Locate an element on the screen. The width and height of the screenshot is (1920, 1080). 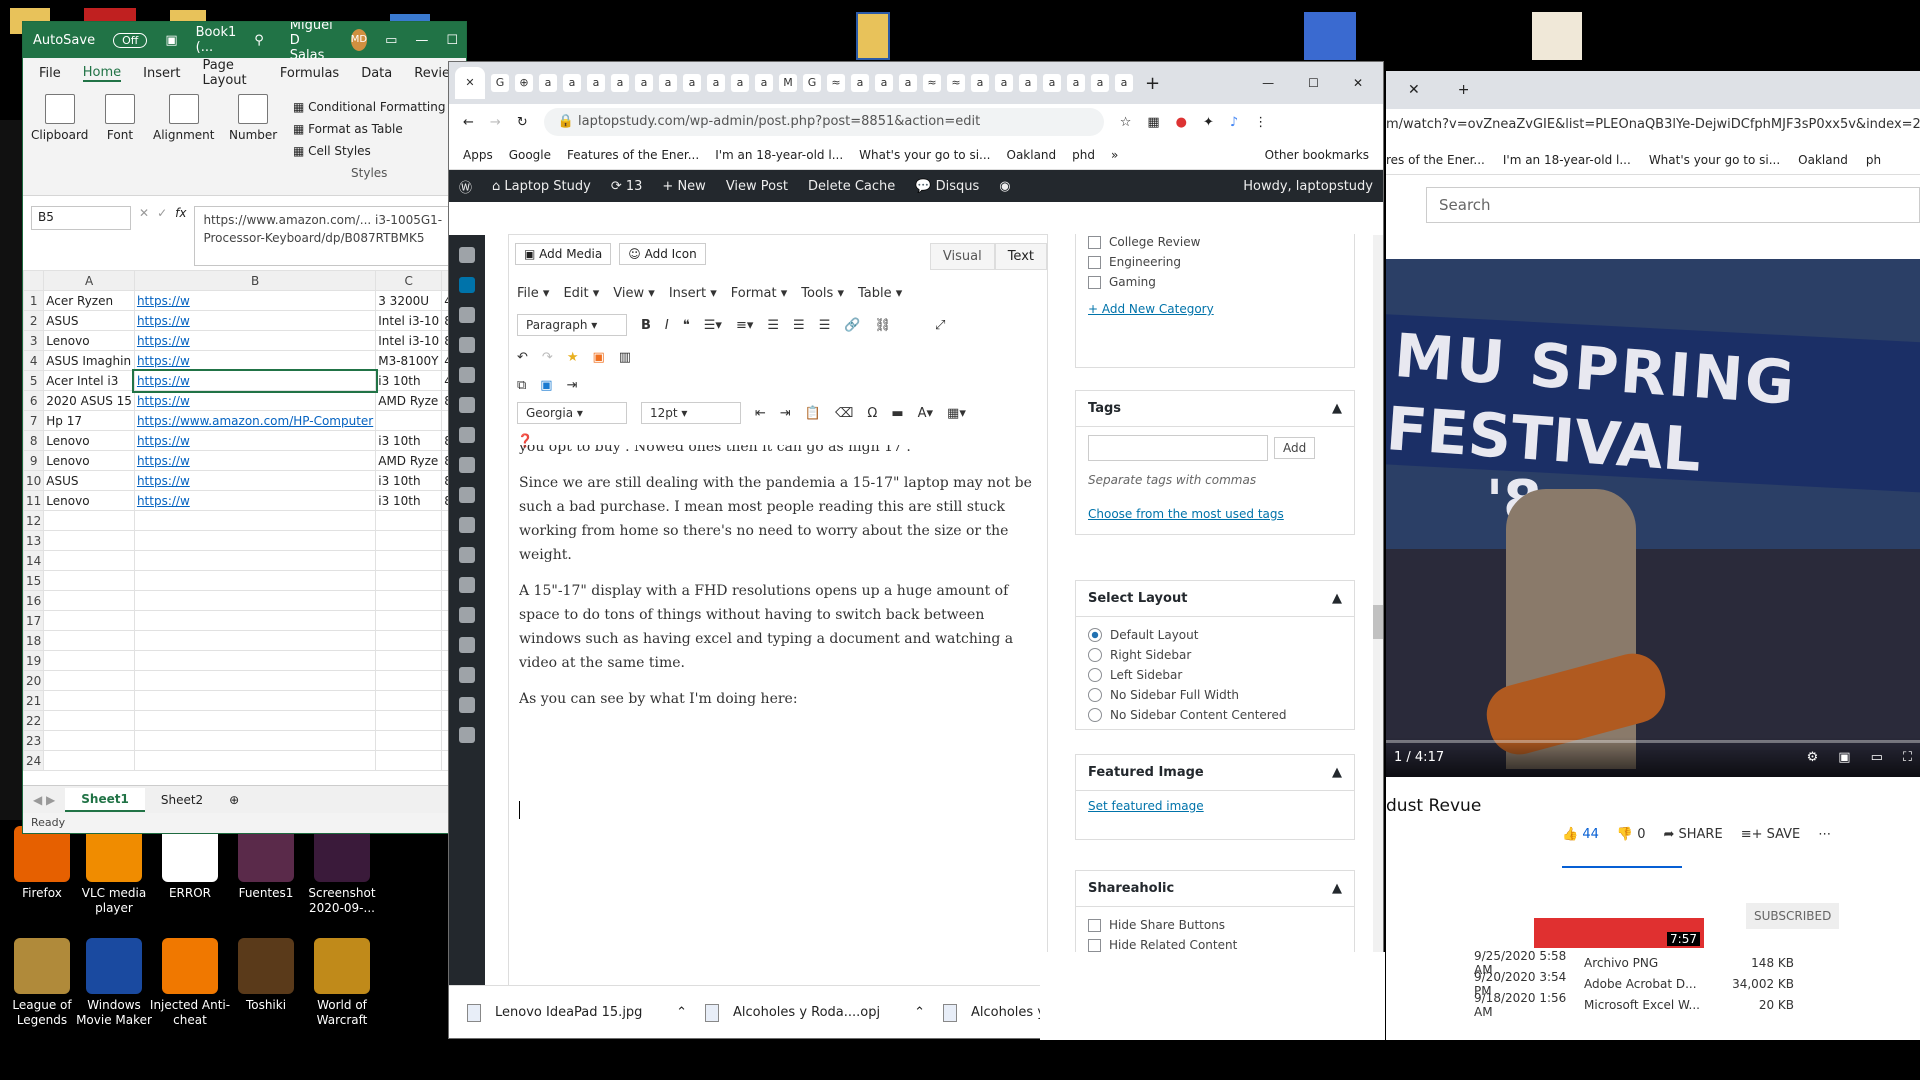
clipboard-group: Clipboard is located at coordinates (59, 118).